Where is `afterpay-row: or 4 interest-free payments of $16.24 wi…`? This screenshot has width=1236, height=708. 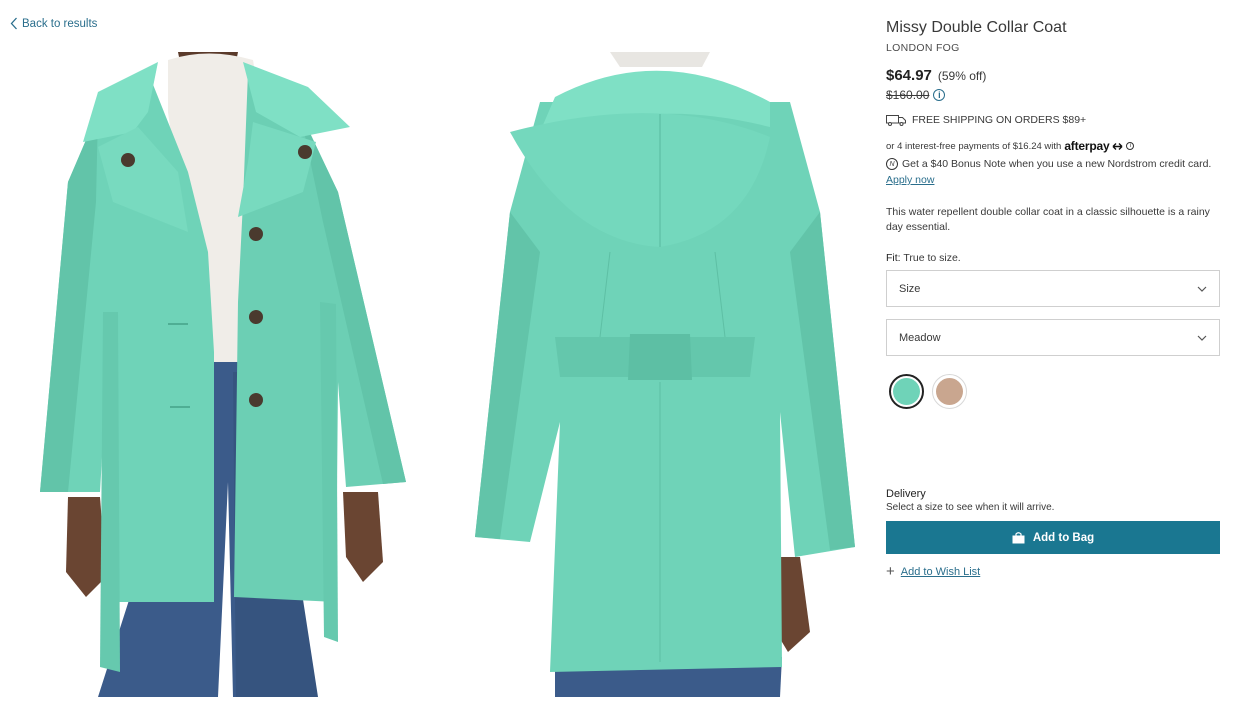
afterpay-row: or 4 interest-free payments of $16.24 wi… is located at coordinates (1053, 146).